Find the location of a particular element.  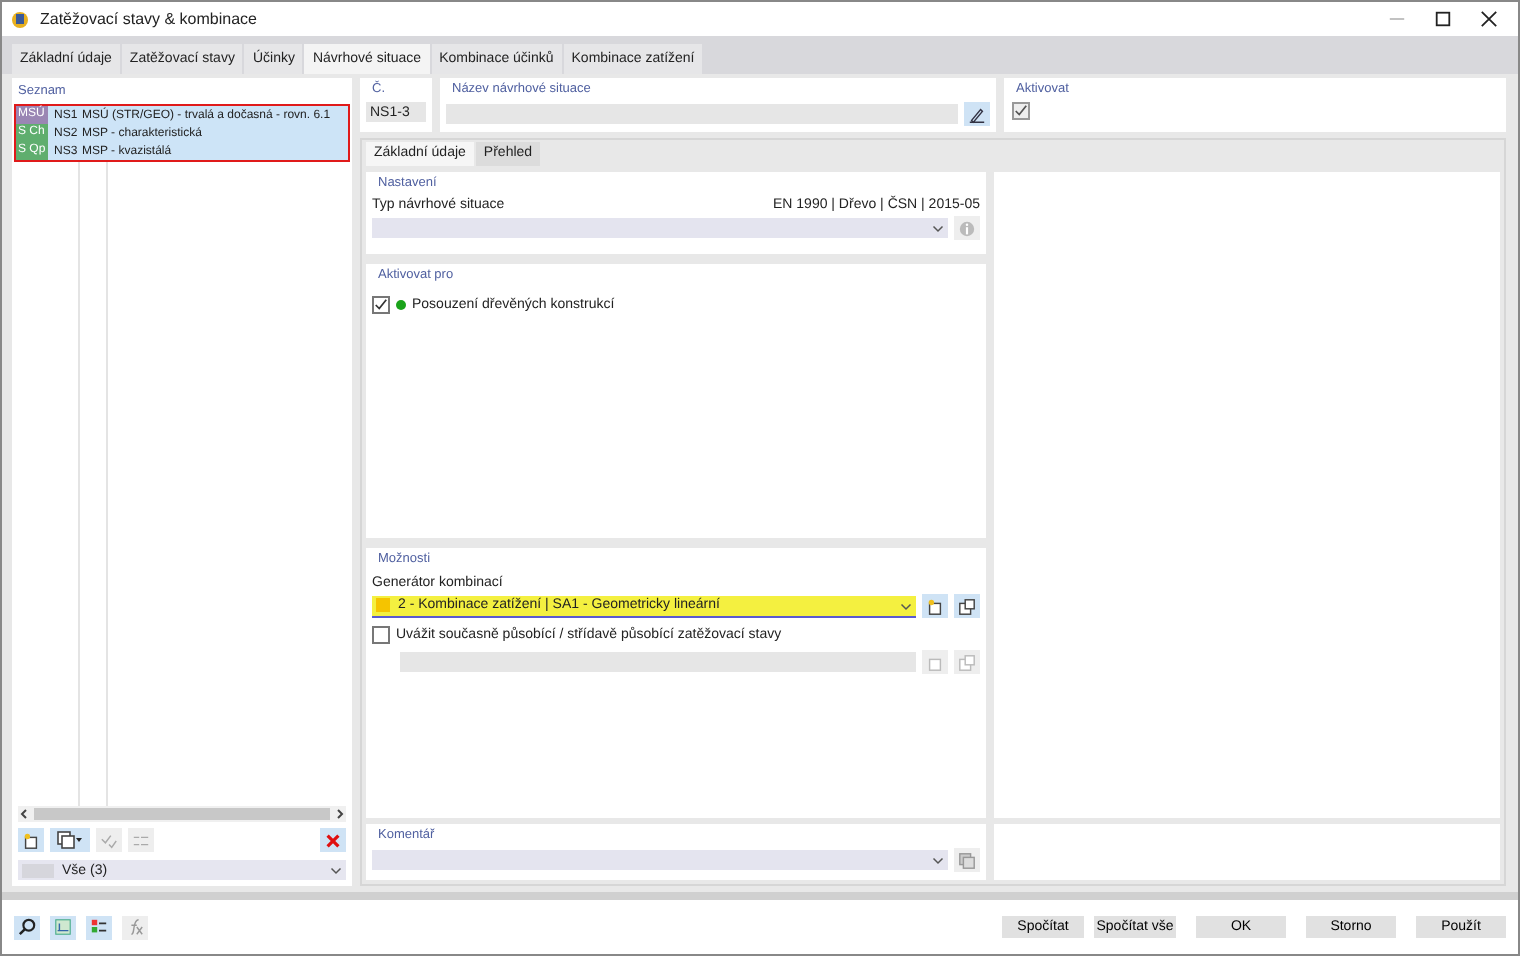

delete-button is located at coordinates (333, 840).